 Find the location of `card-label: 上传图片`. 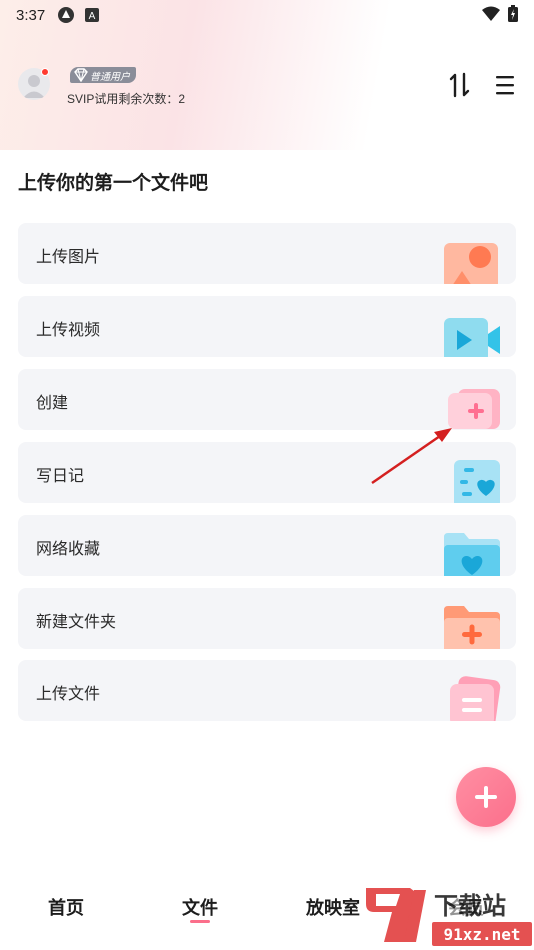

card-label: 上传图片 is located at coordinates (68, 256).